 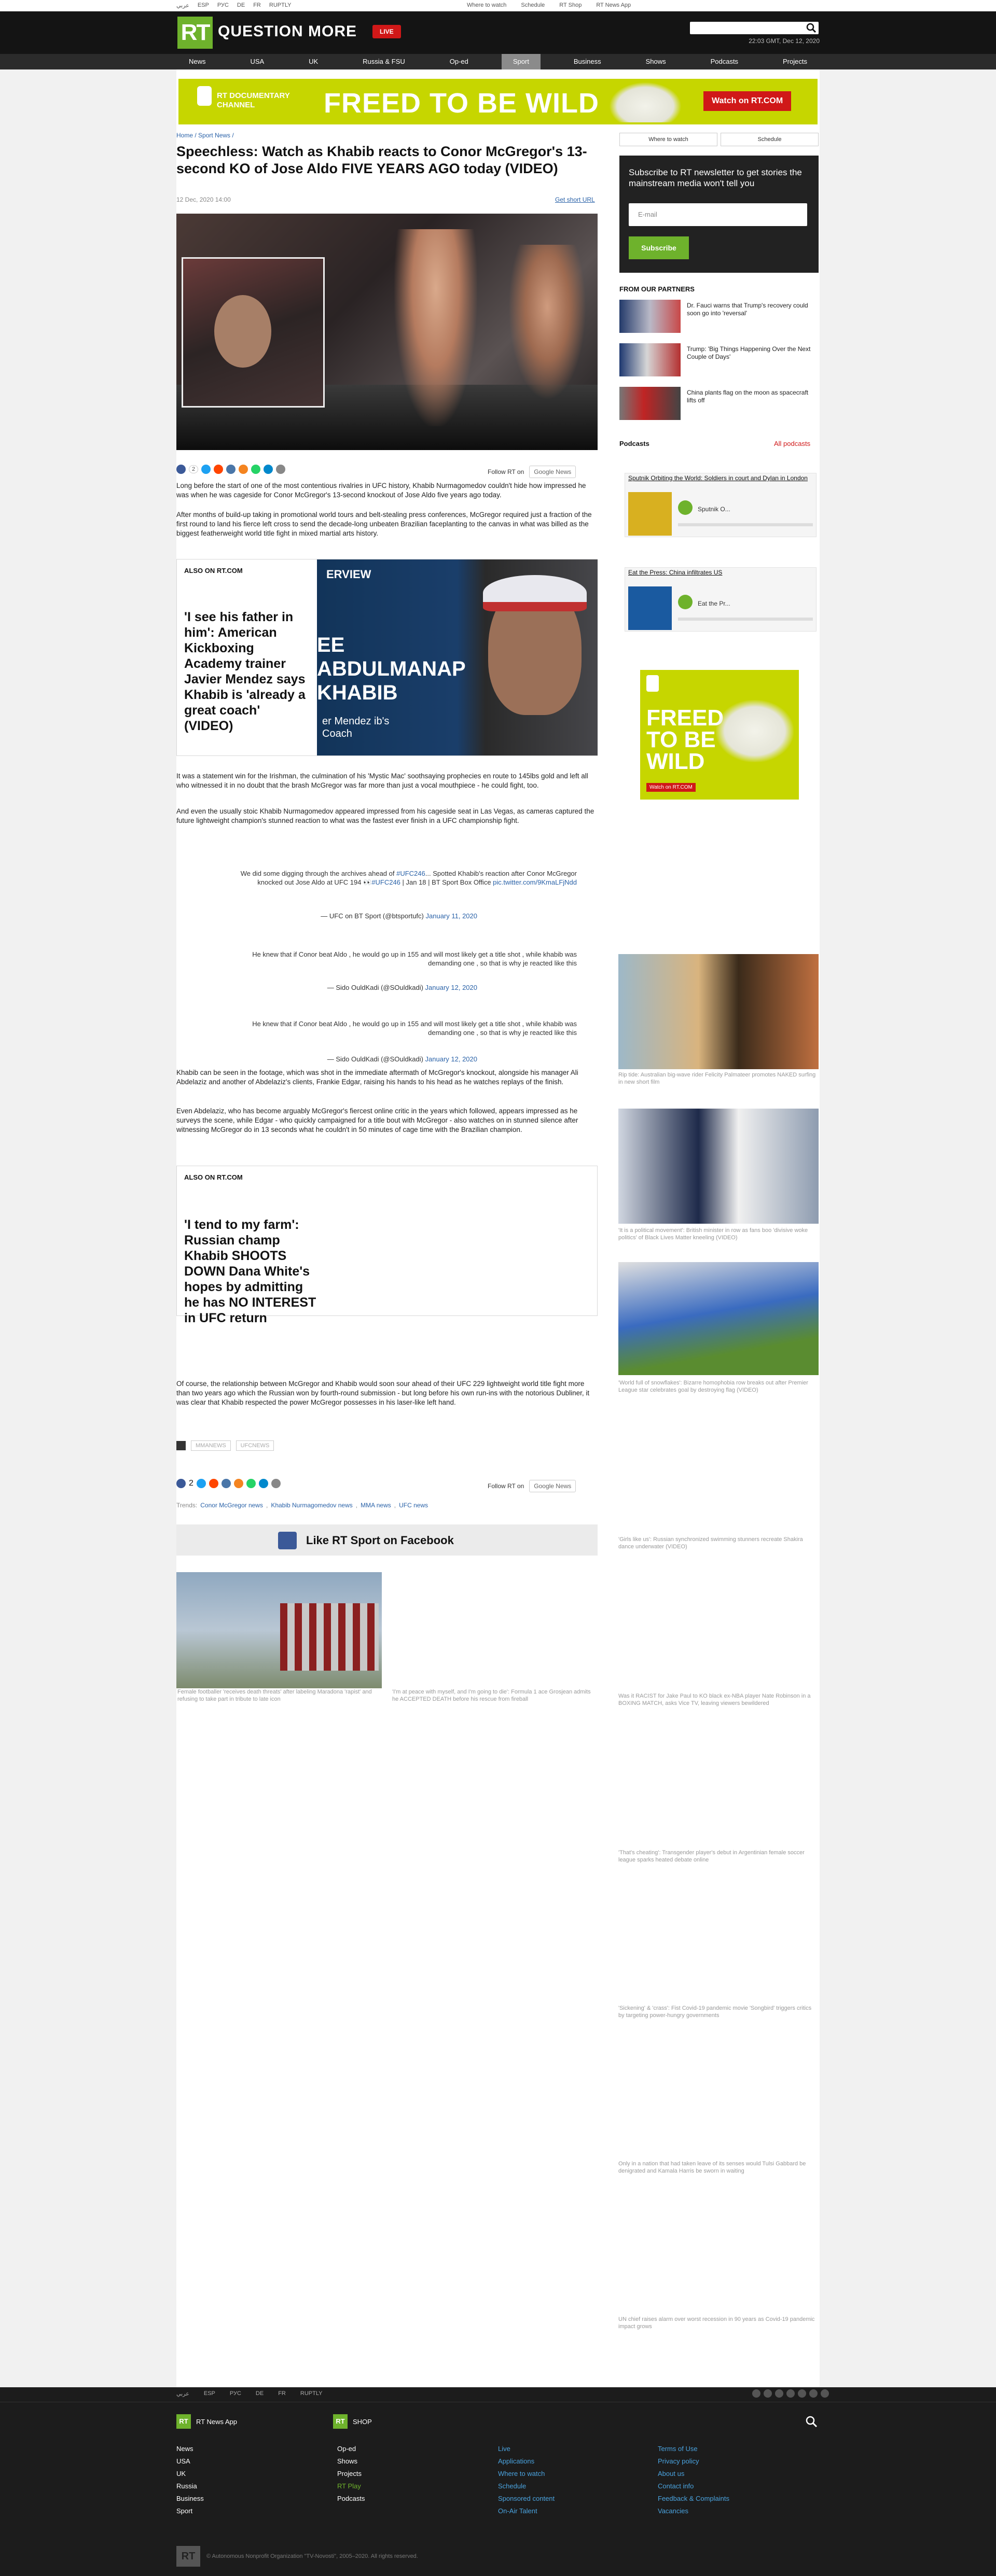 I want to click on rt-shop-link: RT Shop, so click(x=570, y=5).